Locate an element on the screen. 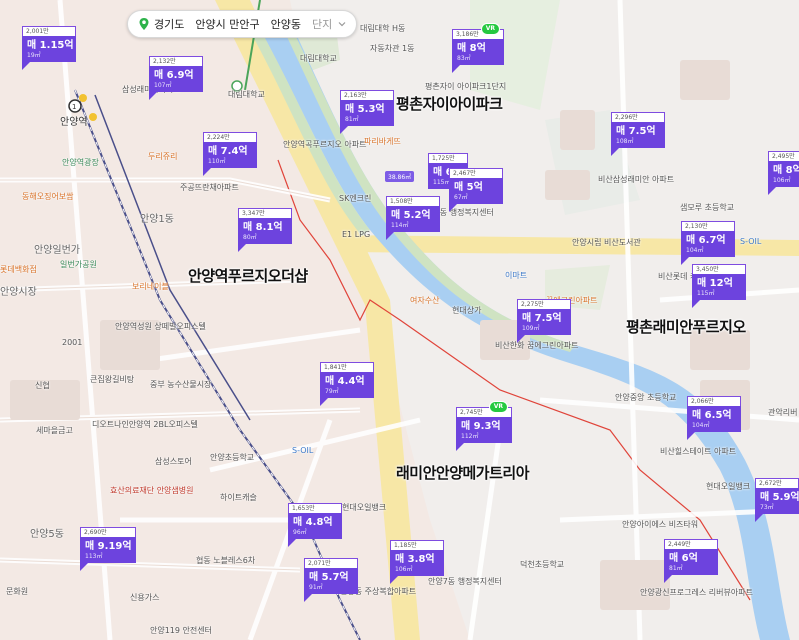 This screenshot has width=799, height=640. sale-price: 매 1.15억 is located at coordinates (50, 45).